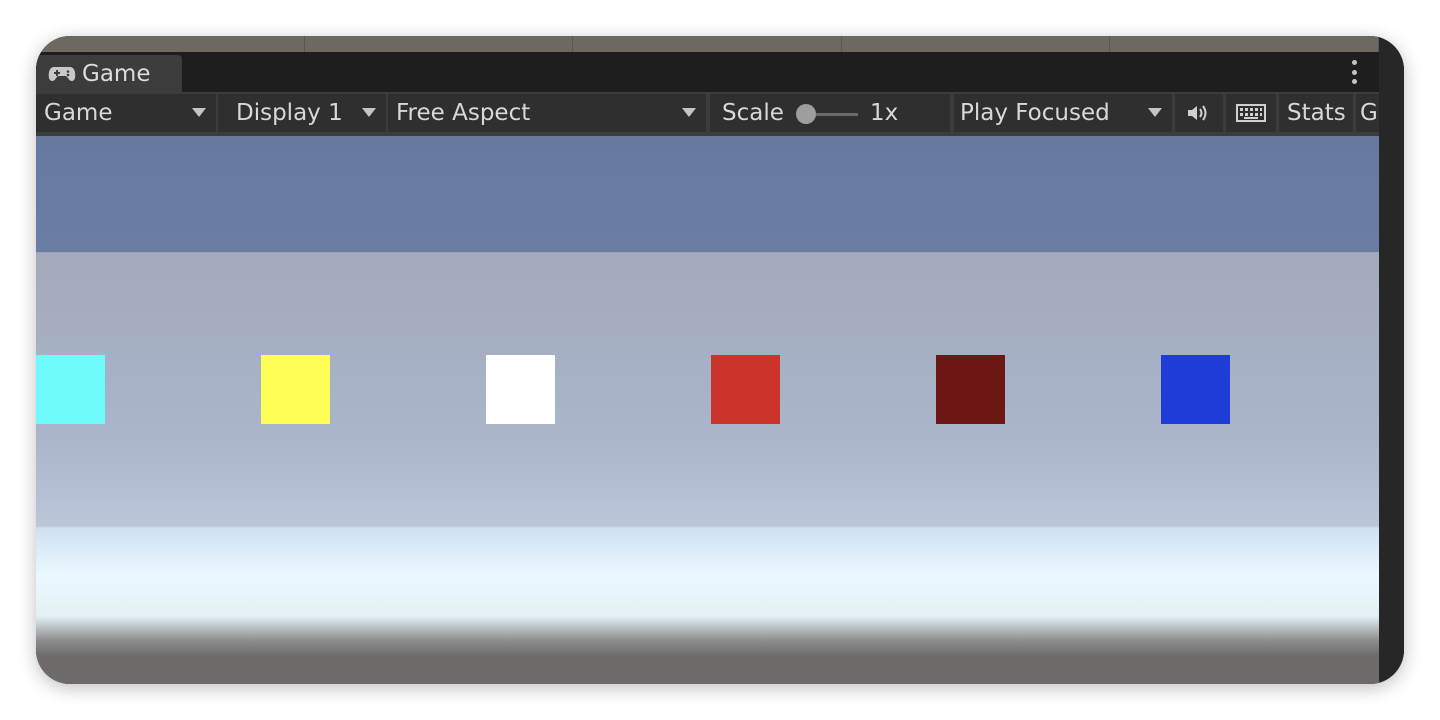 The height and width of the screenshot is (720, 1440). Describe the element at coordinates (970, 389) in the screenshot. I see `dark-red-cube` at that location.